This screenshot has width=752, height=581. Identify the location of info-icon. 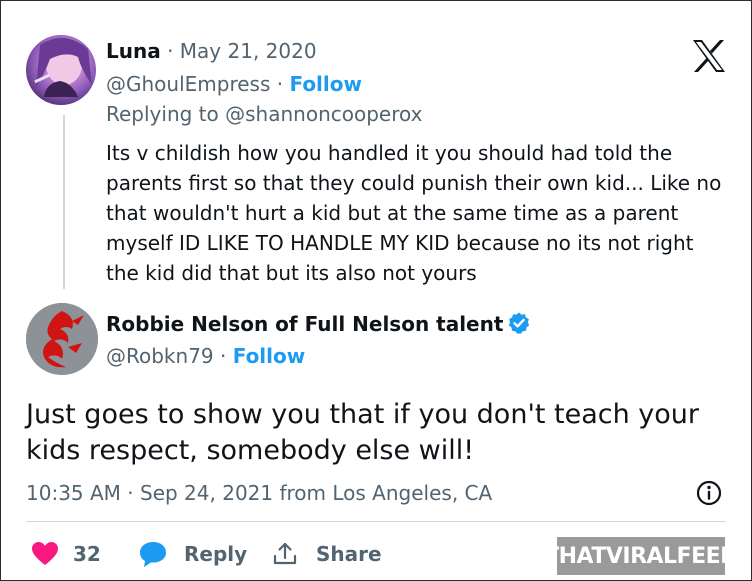
(709, 493).